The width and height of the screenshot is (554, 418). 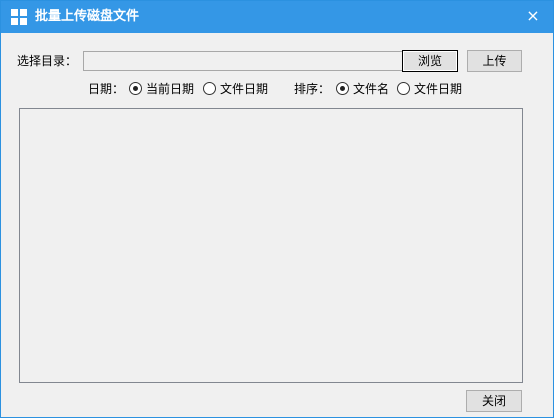 What do you see at coordinates (87, 16) in the screenshot?
I see `window-title: 批量上传磁盘文件` at bounding box center [87, 16].